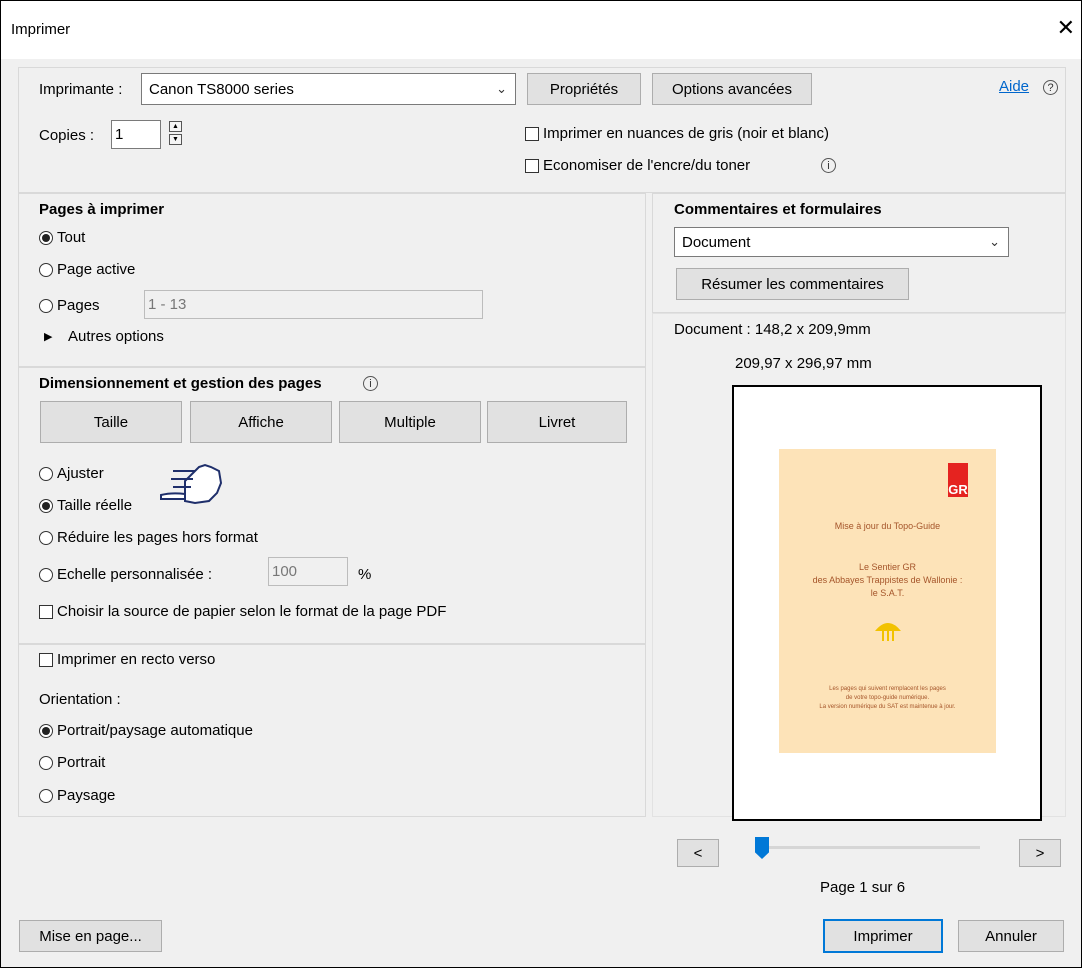 This screenshot has height=968, width=1082. What do you see at coordinates (647, 165) in the screenshot?
I see `save-ink-label: Economiser de l'encre/du toner` at bounding box center [647, 165].